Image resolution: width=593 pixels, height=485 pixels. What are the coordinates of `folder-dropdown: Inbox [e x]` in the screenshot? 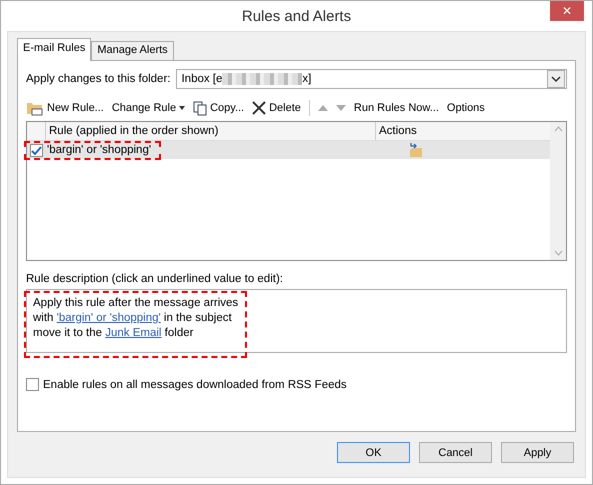 It's located at (371, 79).